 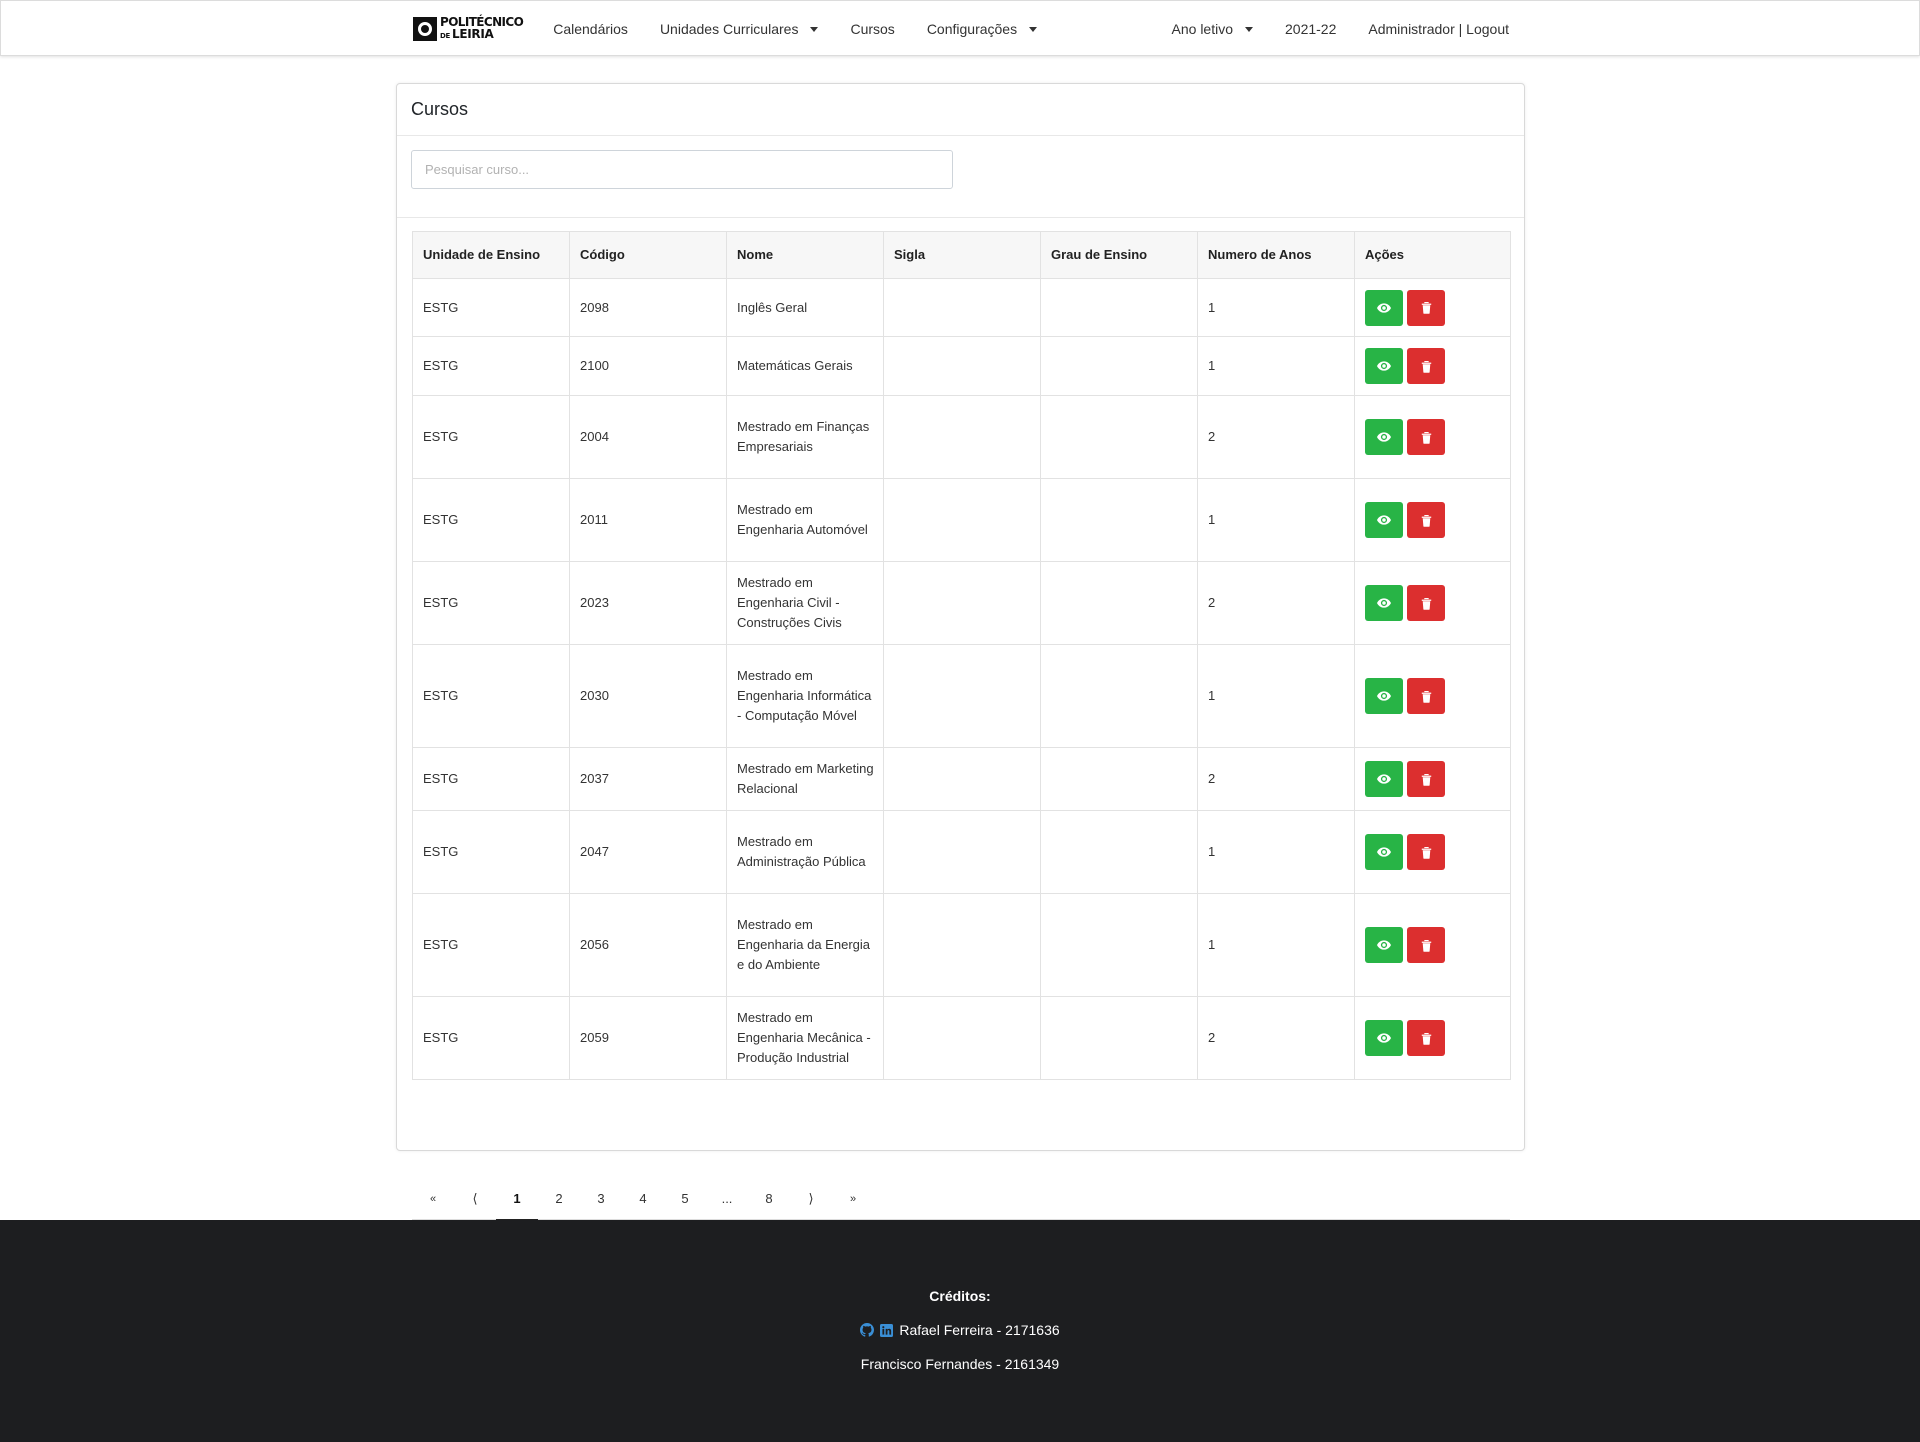 What do you see at coordinates (1202, 29) in the screenshot?
I see `nav-ano-letivo-label: Ano letivo` at bounding box center [1202, 29].